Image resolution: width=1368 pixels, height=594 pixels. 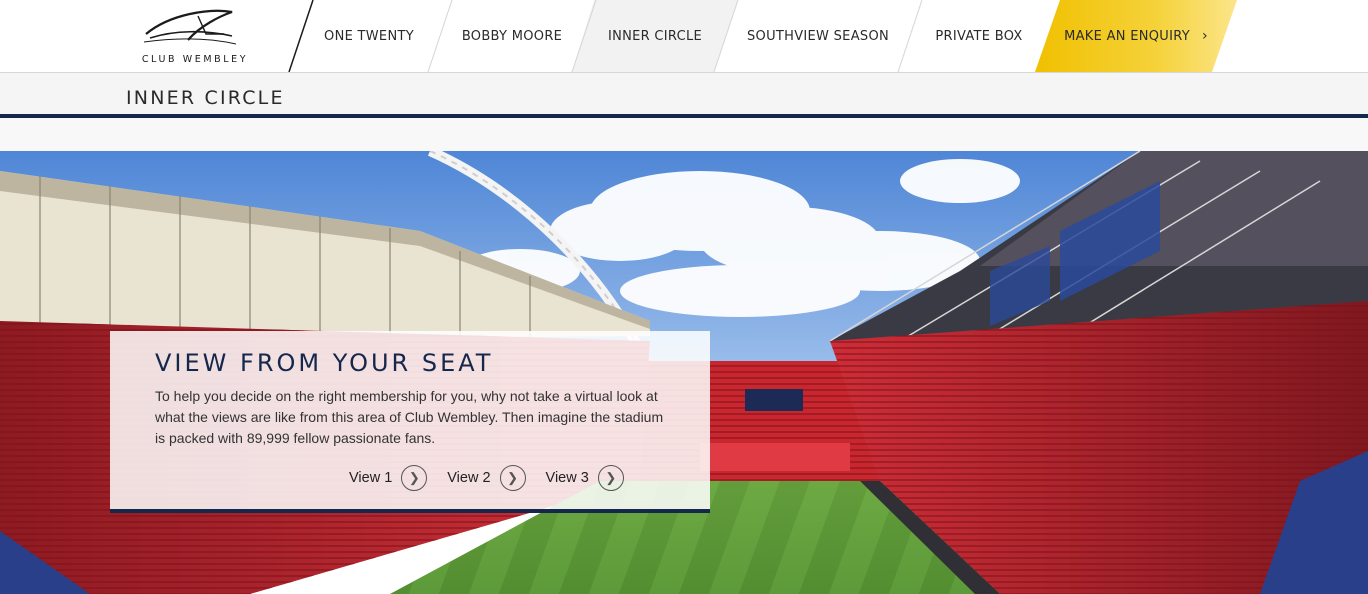 I want to click on view-label: View 1, so click(x=371, y=478).